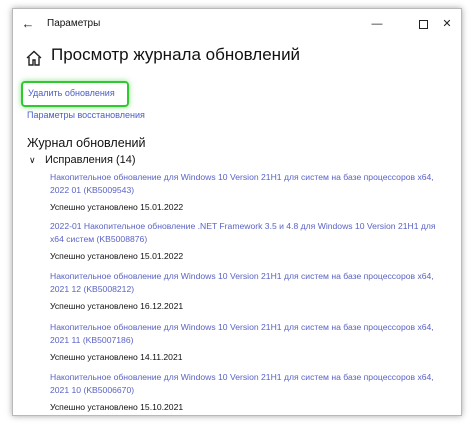  Describe the element at coordinates (116, 357) in the screenshot. I see `update-status: Успешно установлено 14.11.2021` at that location.